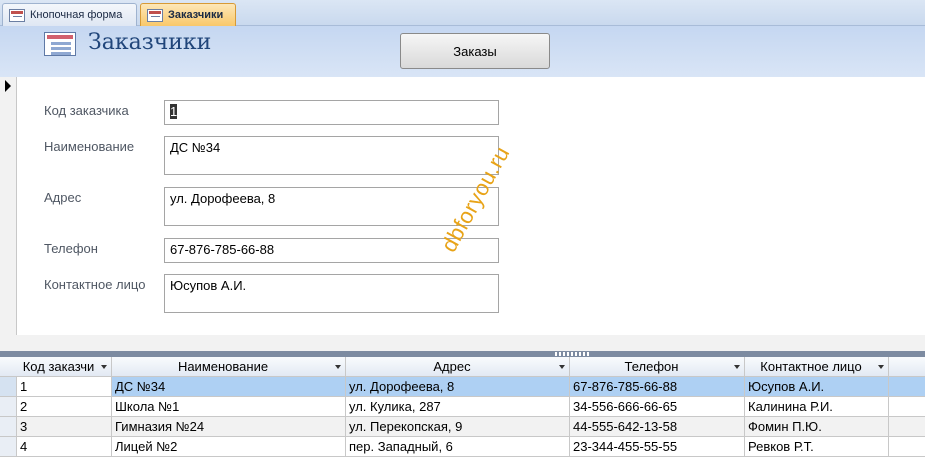 This screenshot has height=460, width=925. I want to click on table-cell: 67-876-785-66-88, so click(657, 387).